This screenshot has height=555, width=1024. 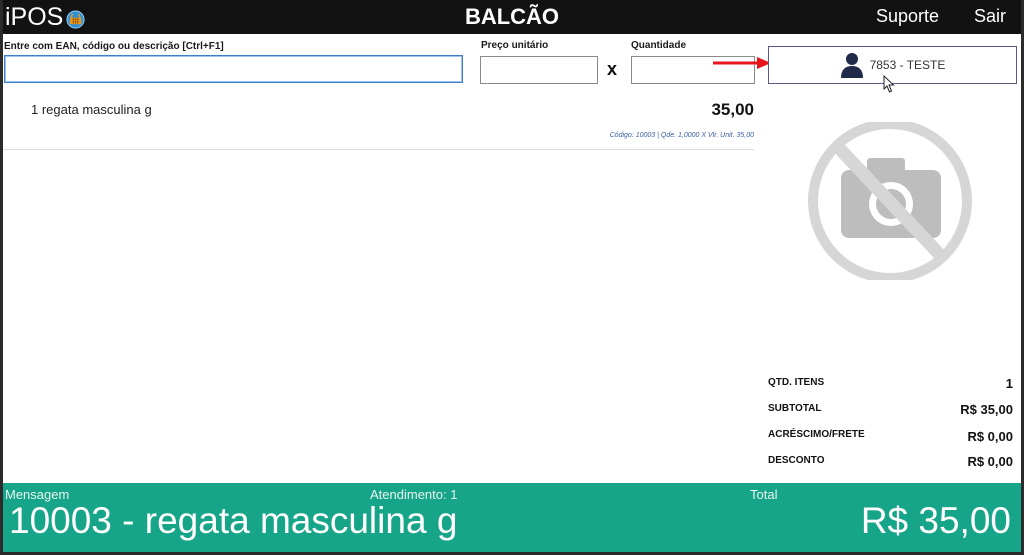 I want to click on unit-price-input, so click(x=539, y=70).